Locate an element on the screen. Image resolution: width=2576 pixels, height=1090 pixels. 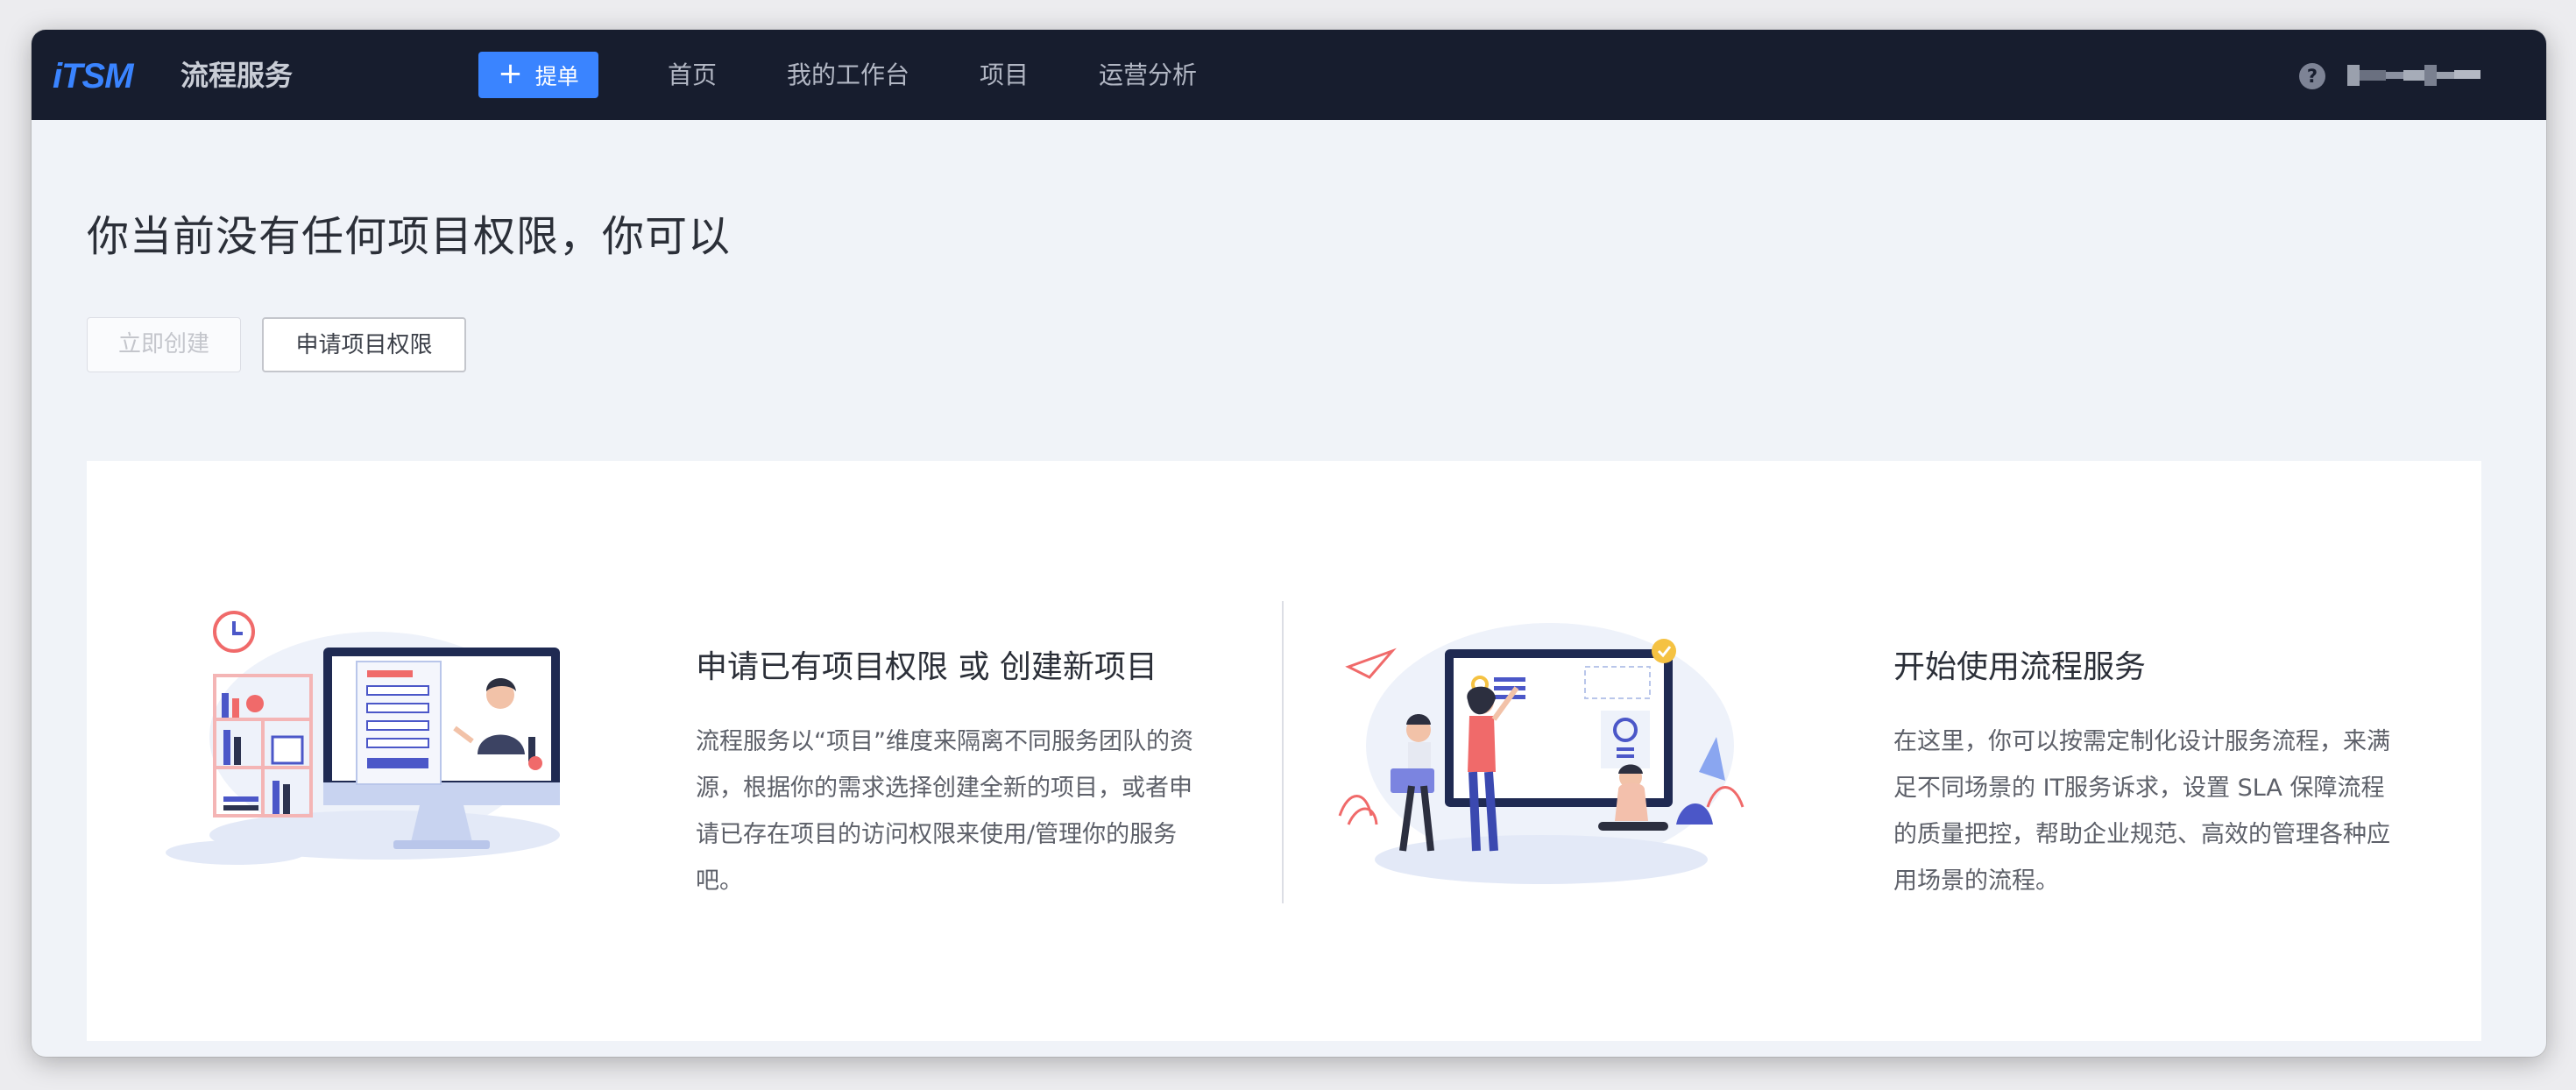
create-ticket-button: + 提单 is located at coordinates (538, 75).